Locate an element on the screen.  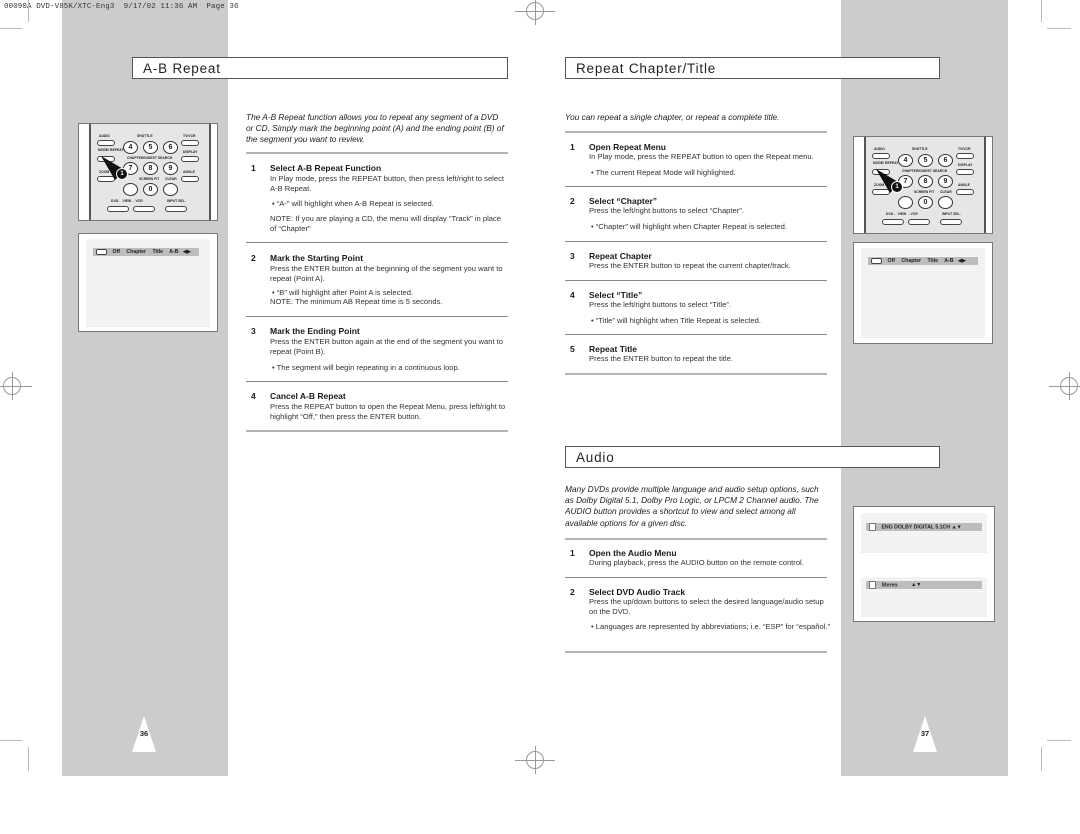
osd-audio-bar-1: ENG DOLBY DIGITAL 5.1CH ▲▼ is located at coordinates (924, 527).